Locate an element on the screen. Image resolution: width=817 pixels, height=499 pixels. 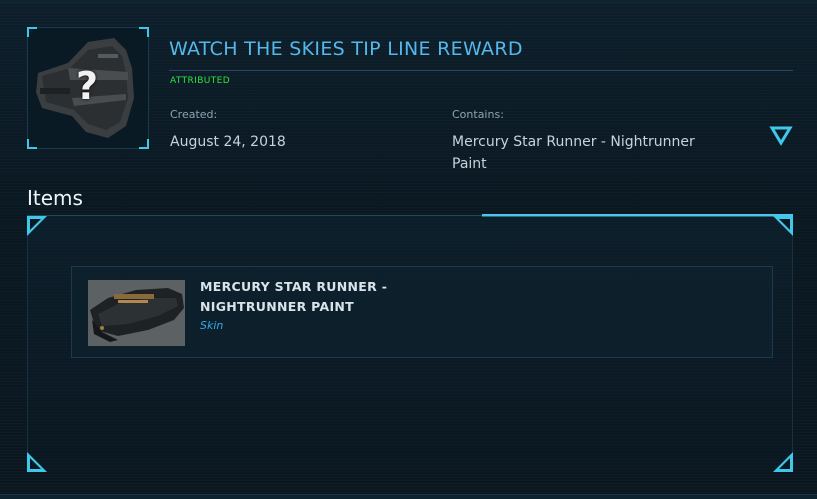
chevron-down-icon is located at coordinates (781, 136).